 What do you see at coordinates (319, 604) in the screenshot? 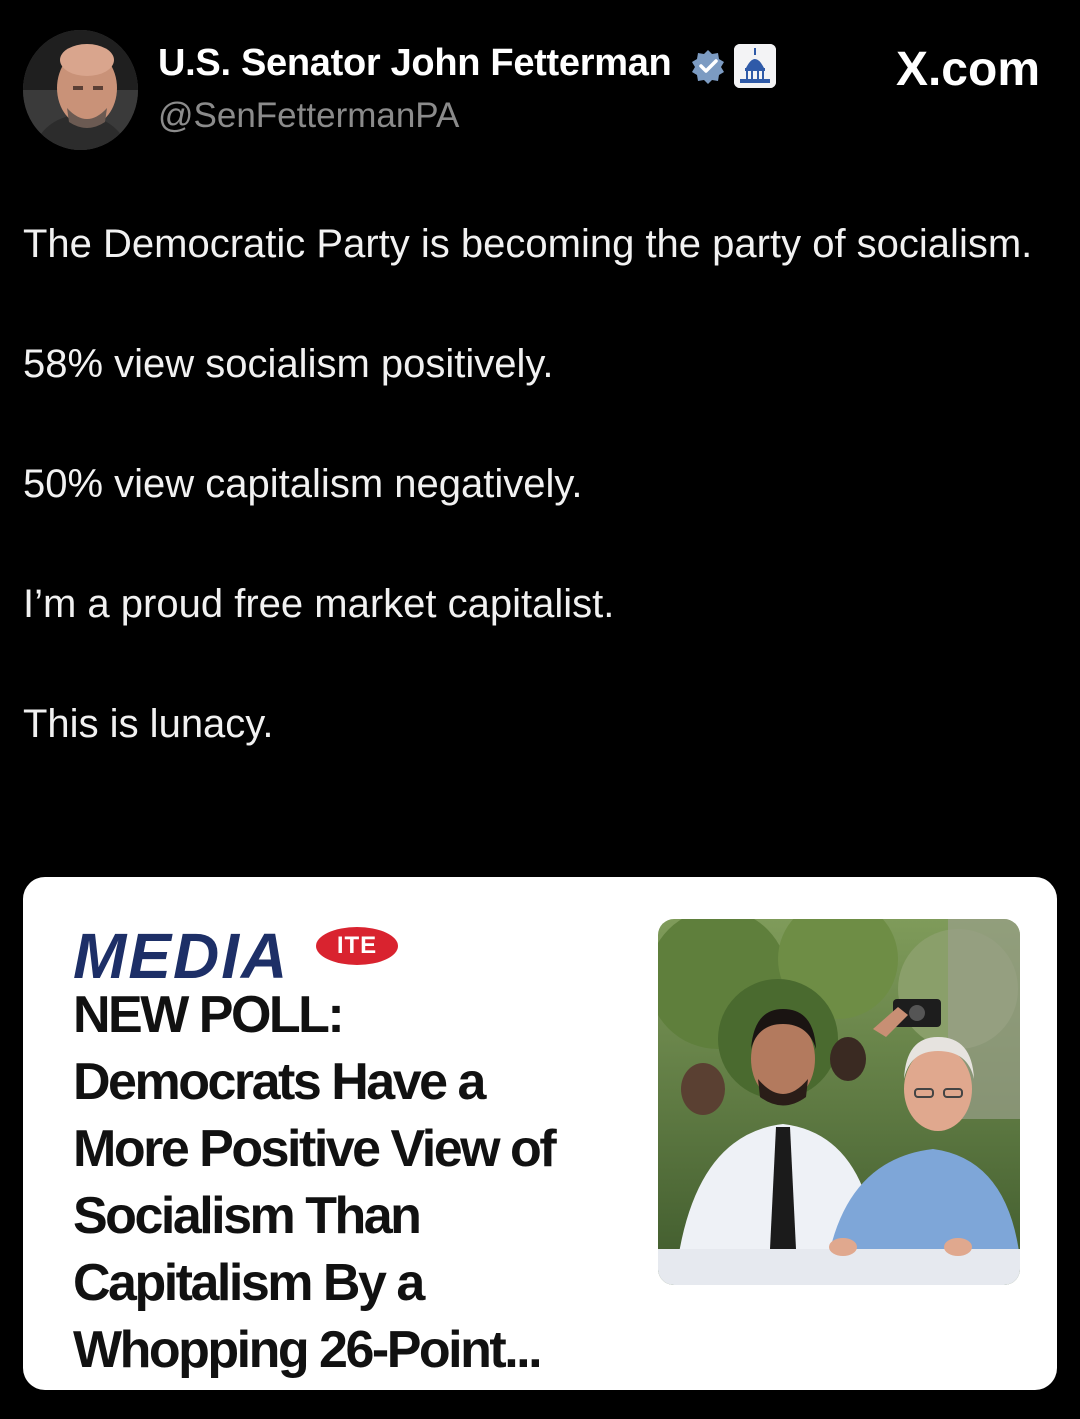
I see `post-paragraph: I’m a proud free market capitalist.` at bounding box center [319, 604].